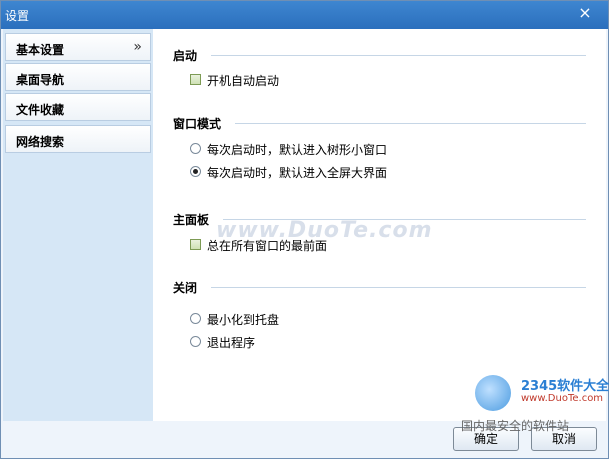 The image size is (609, 459). I want to click on section-title-main-panel: 主面板, so click(191, 220).